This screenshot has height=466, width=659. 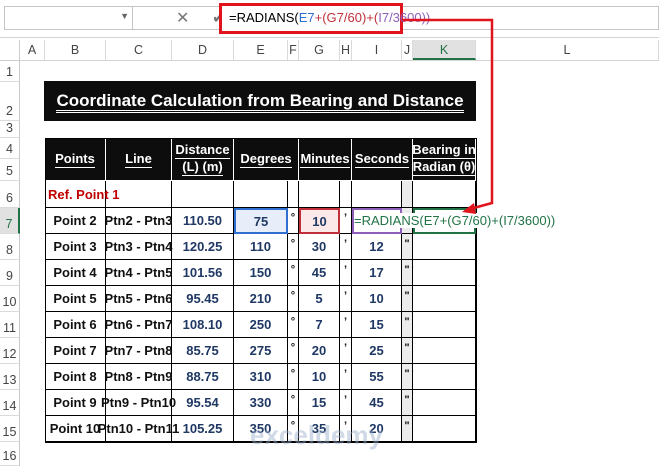 What do you see at coordinates (316, 435) in the screenshot?
I see `watermark-logo: exceldemy` at bounding box center [316, 435].